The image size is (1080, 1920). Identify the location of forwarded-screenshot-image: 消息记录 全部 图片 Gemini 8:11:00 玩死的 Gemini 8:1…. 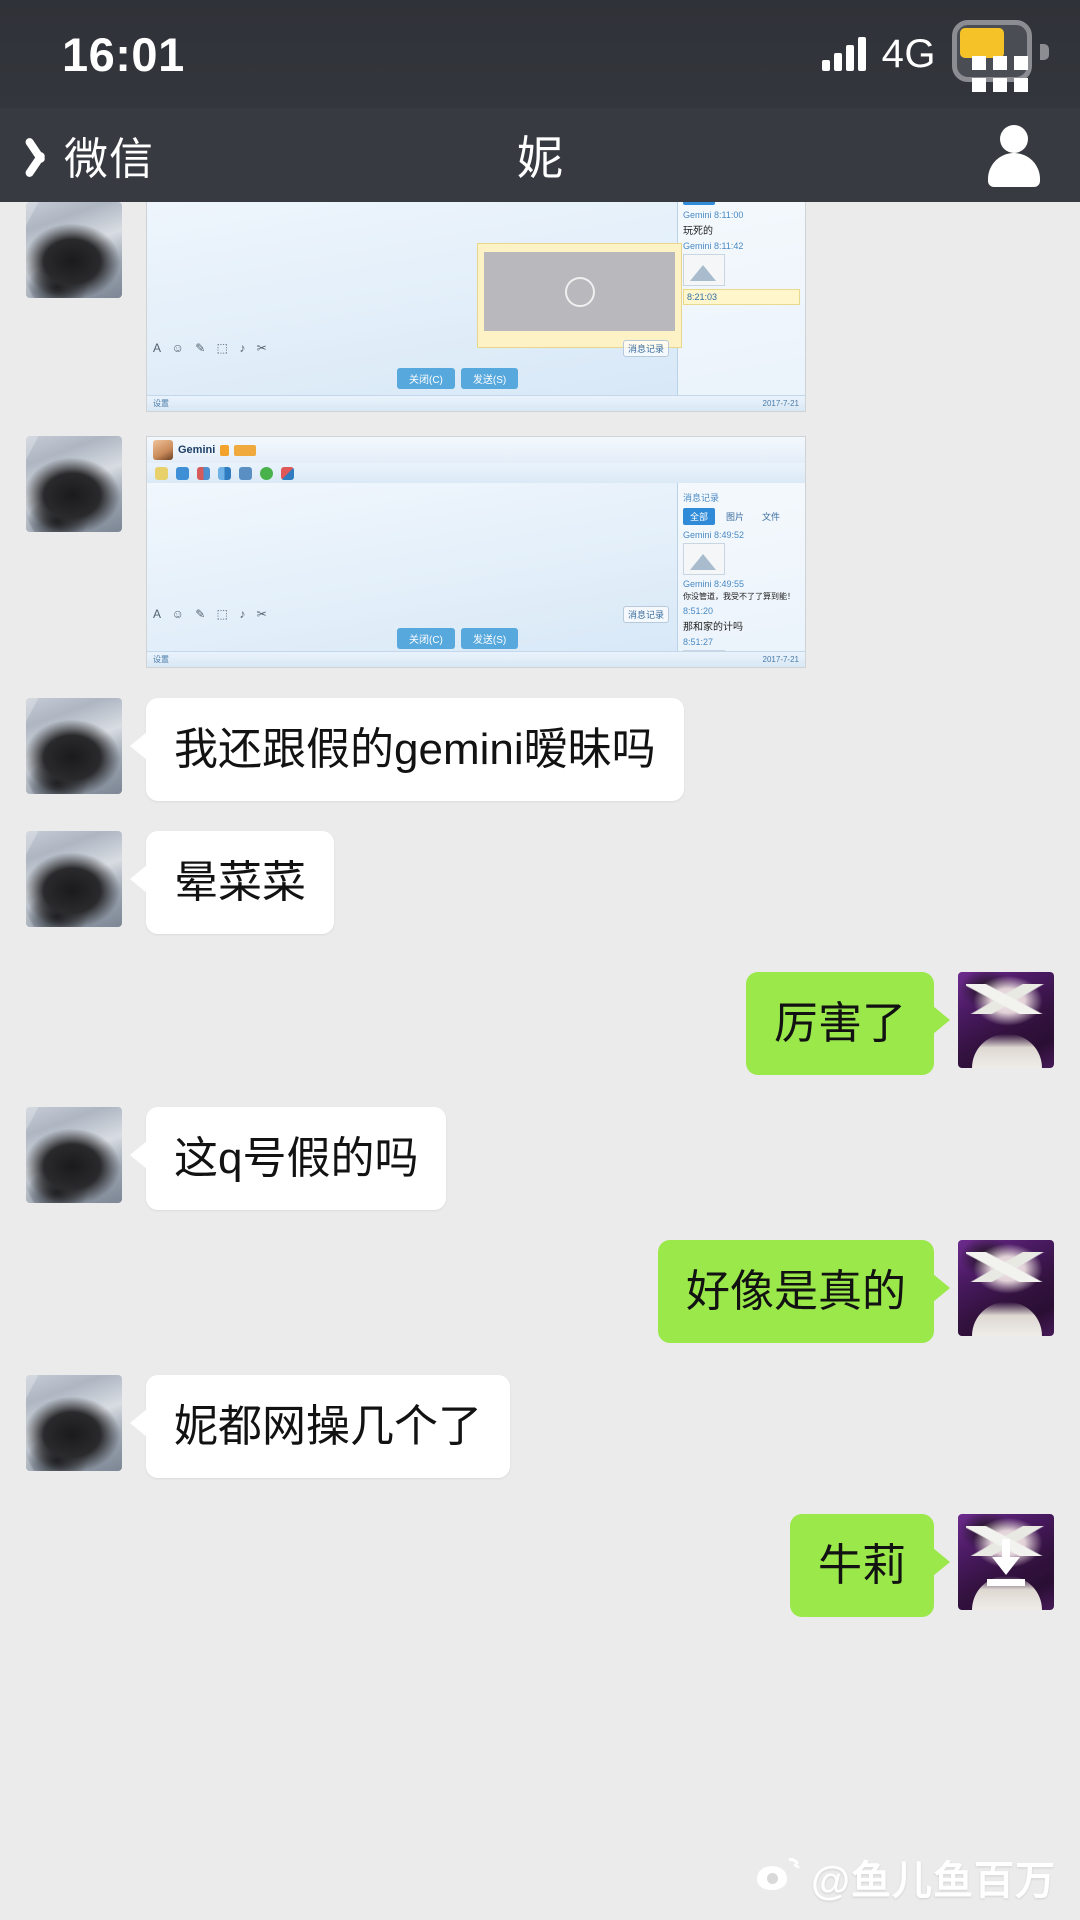
(476, 307).